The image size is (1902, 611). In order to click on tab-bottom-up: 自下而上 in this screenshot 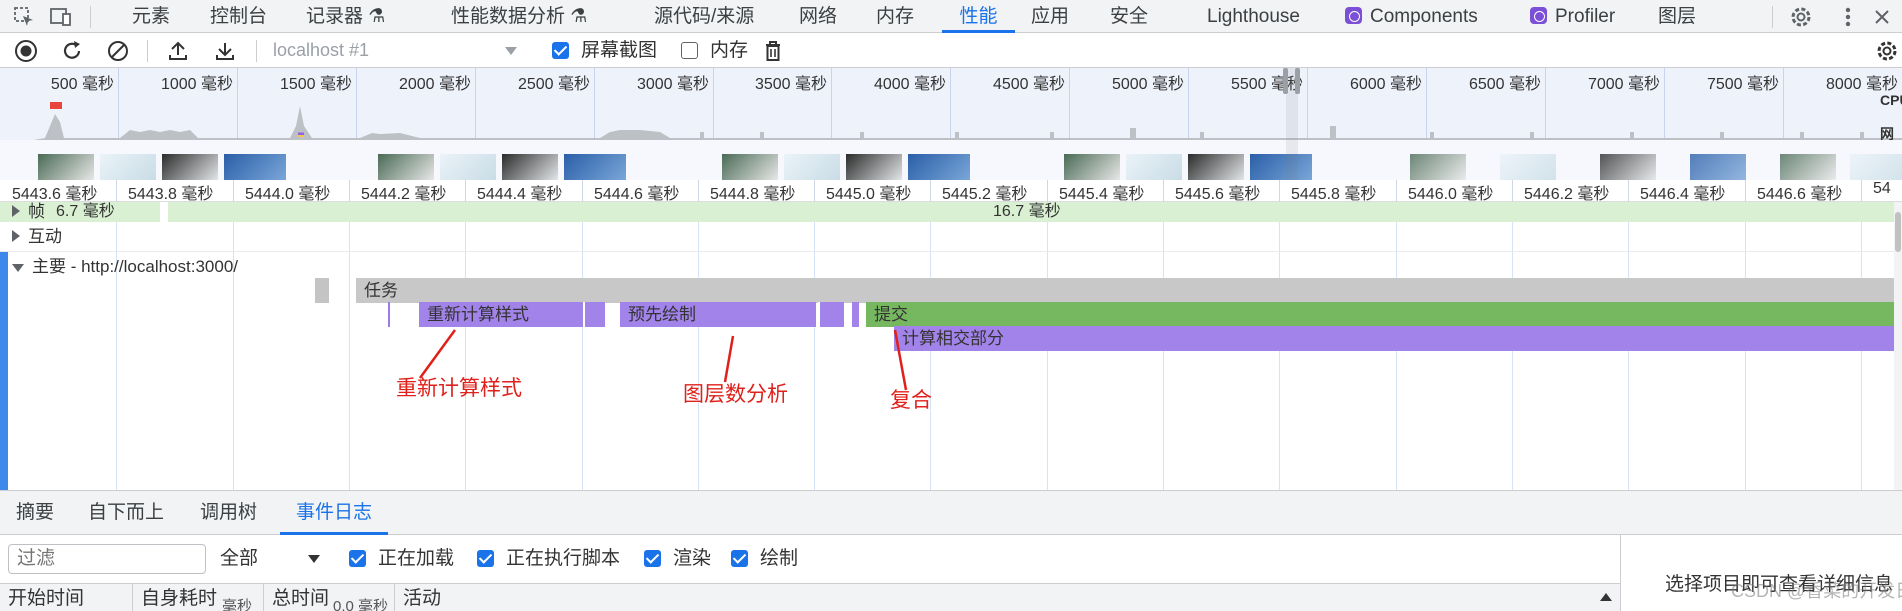, I will do `click(126, 513)`.